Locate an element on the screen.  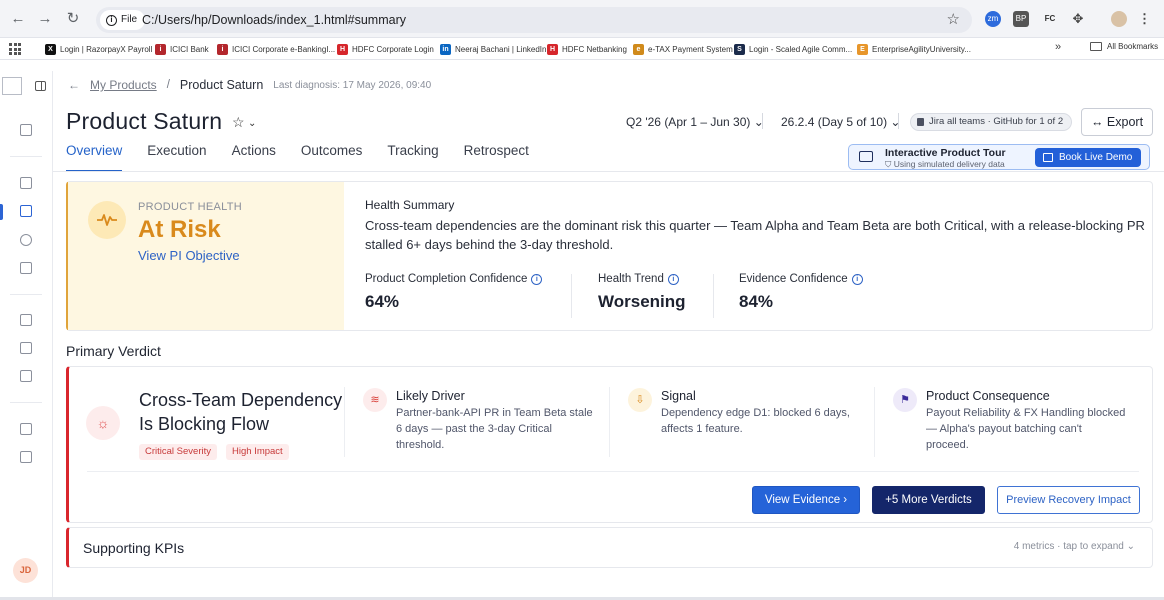
bookmark-hdfc-netbanking: H HDFC Netbanking is located at coordinates (587, 49).